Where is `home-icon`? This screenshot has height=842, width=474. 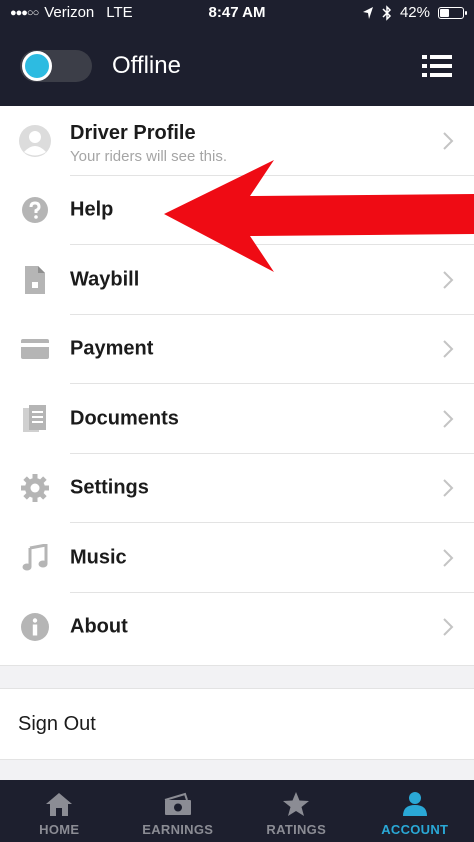
home-icon is located at coordinates (59, 804).